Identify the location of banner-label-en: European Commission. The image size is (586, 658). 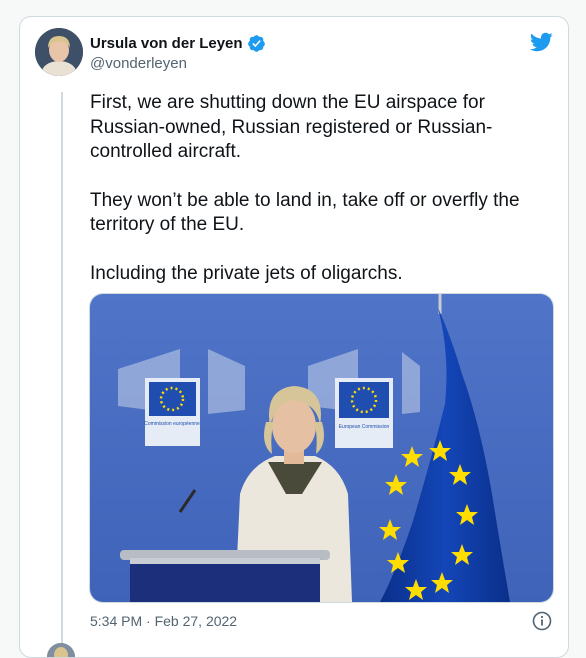
(364, 427).